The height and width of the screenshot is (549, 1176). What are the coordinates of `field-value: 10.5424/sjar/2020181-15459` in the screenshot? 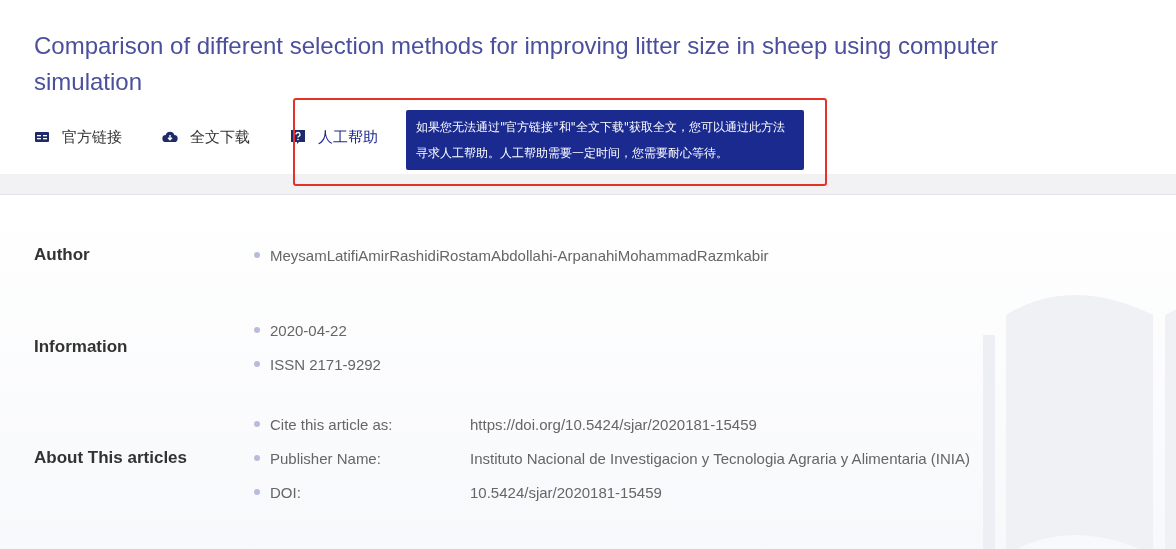 It's located at (566, 492).